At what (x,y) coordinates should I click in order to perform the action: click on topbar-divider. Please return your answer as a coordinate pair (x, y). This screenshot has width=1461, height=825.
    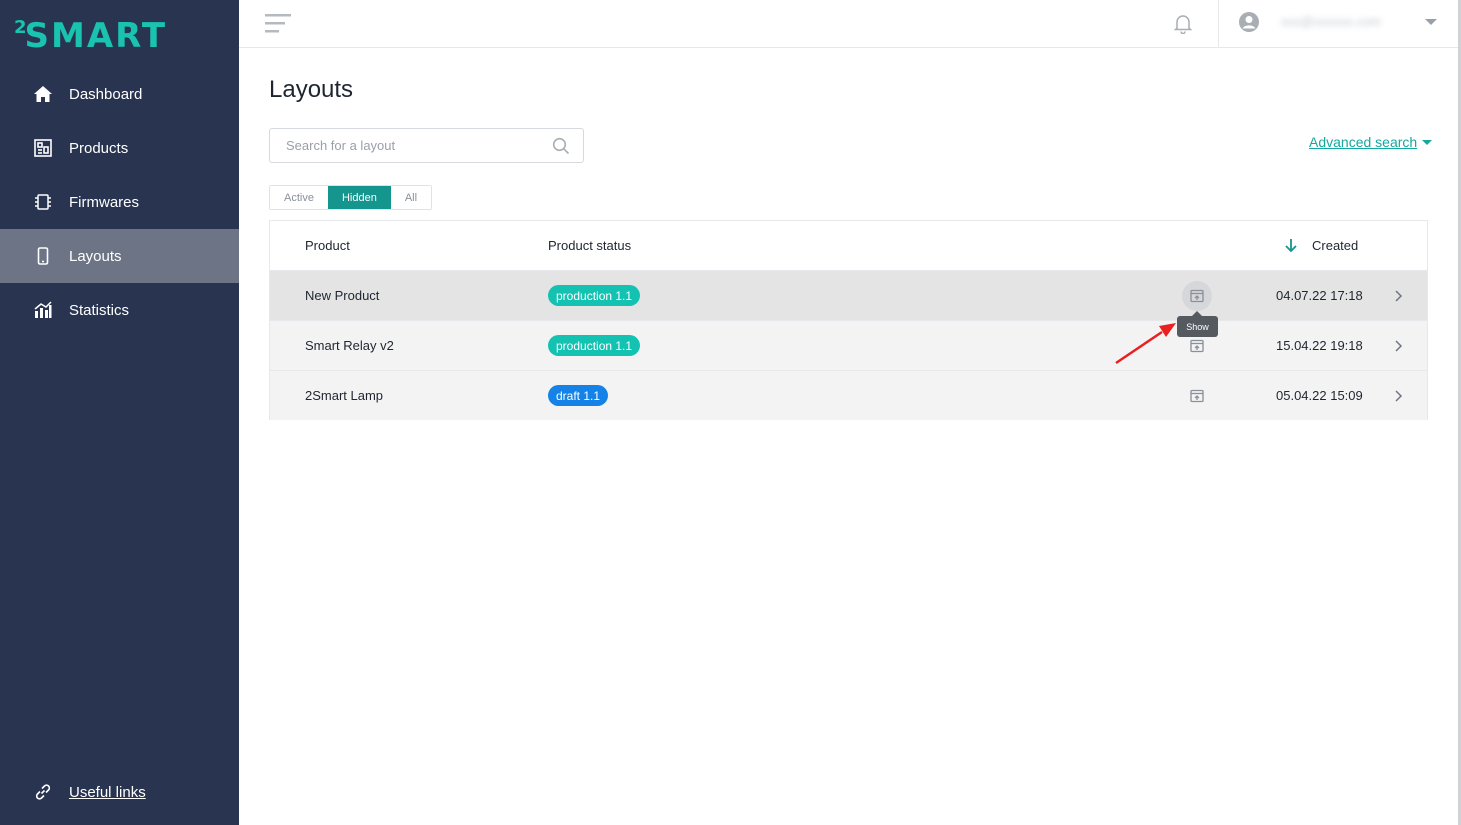
    Looking at the image, I should click on (1218, 23).